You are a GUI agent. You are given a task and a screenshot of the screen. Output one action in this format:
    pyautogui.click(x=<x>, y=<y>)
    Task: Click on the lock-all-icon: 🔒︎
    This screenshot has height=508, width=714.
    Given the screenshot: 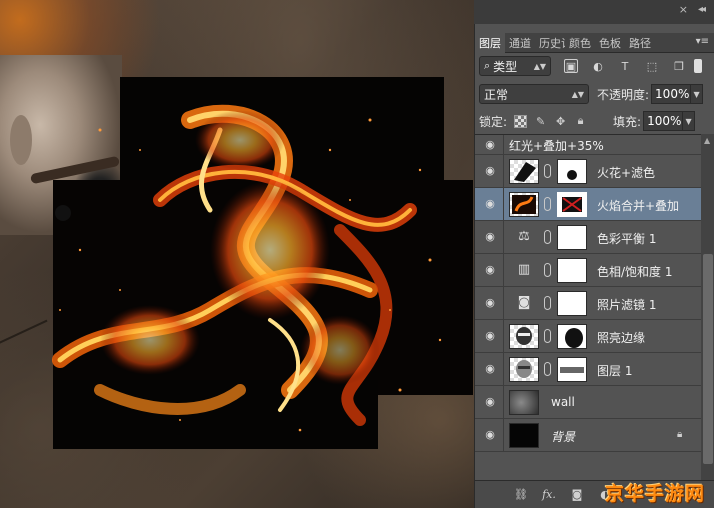 What is the action you would take?
    pyautogui.click(x=580, y=121)
    